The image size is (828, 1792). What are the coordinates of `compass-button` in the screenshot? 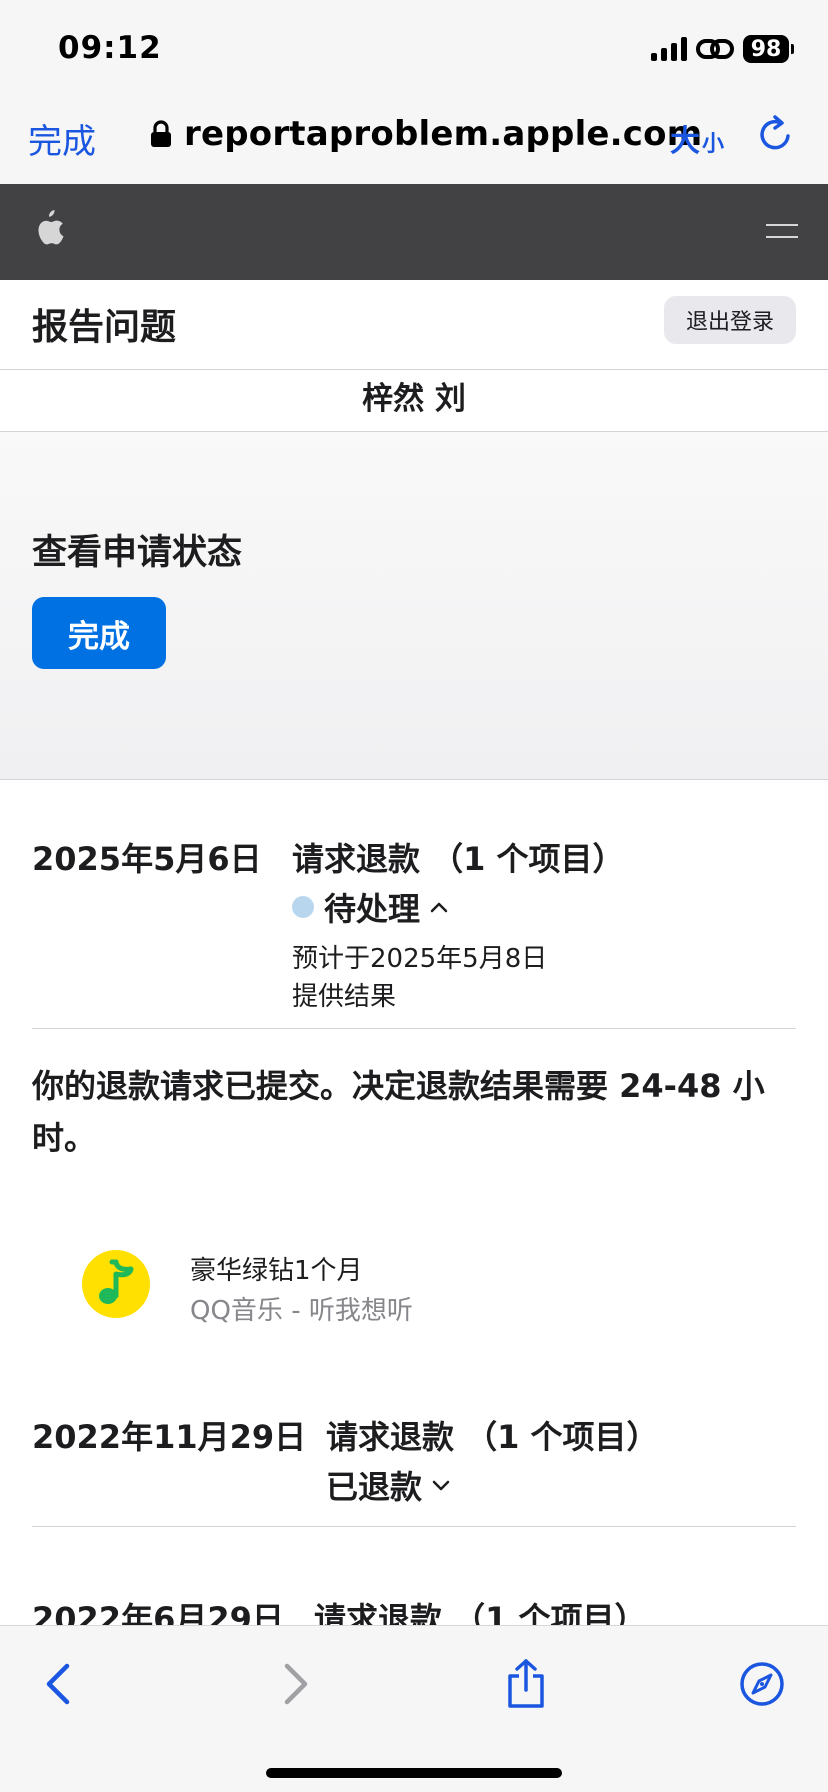 It's located at (762, 1684).